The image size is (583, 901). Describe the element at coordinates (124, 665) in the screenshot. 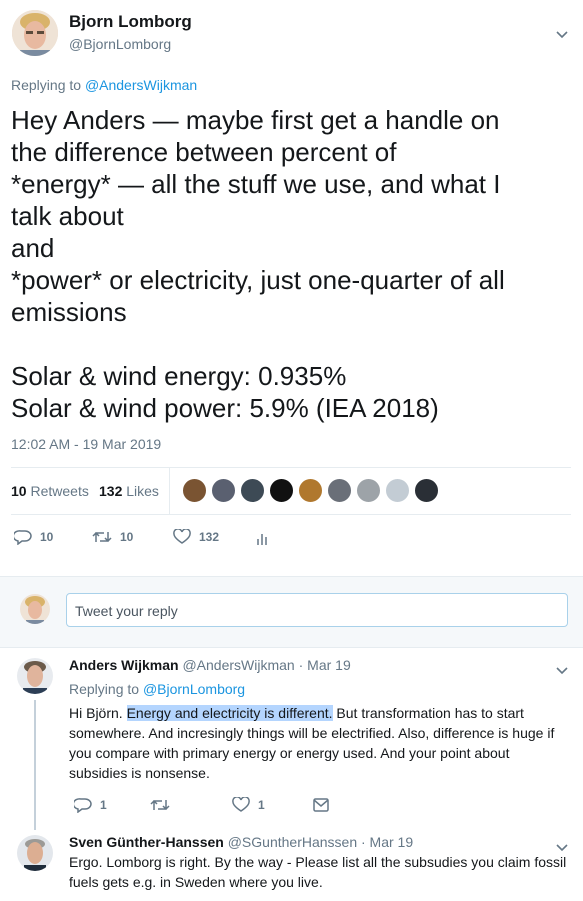

I see `reply-author-name: Anders Wijkman` at that location.